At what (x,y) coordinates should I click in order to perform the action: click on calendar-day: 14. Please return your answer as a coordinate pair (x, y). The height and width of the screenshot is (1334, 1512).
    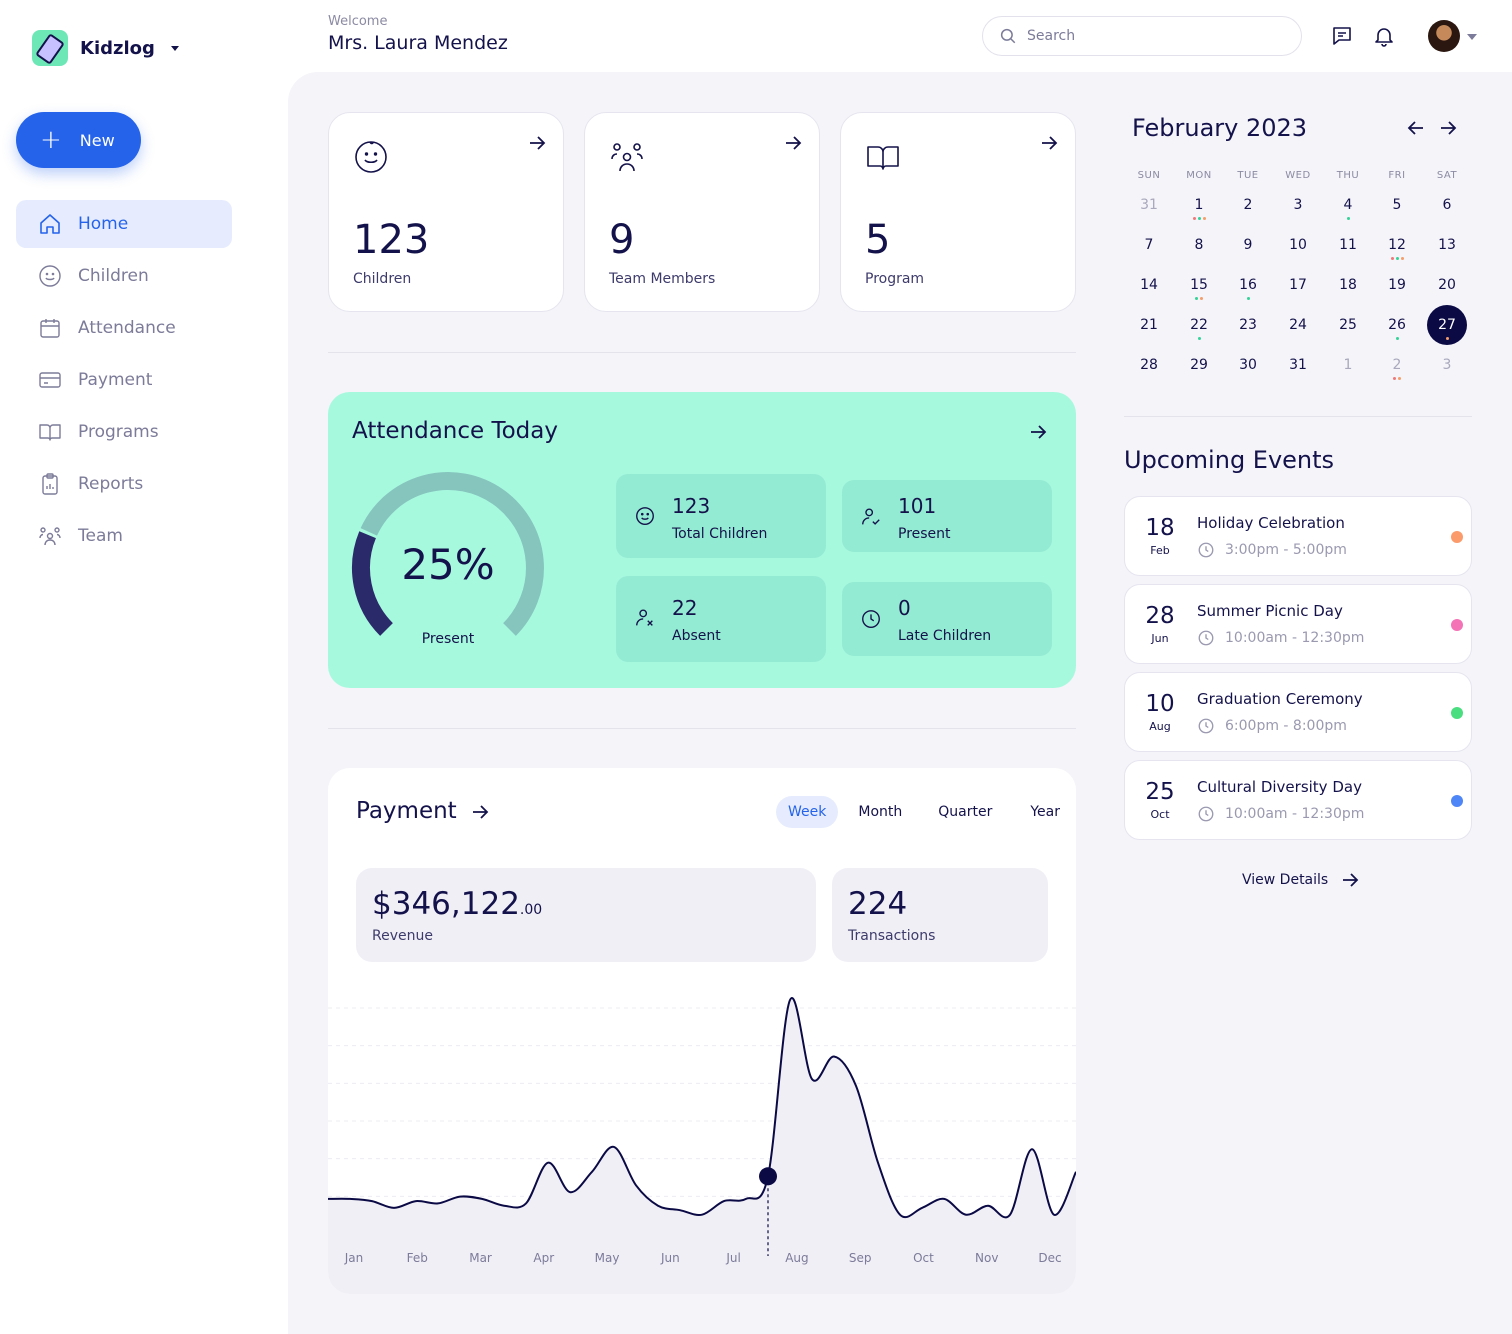
    Looking at the image, I should click on (1149, 285).